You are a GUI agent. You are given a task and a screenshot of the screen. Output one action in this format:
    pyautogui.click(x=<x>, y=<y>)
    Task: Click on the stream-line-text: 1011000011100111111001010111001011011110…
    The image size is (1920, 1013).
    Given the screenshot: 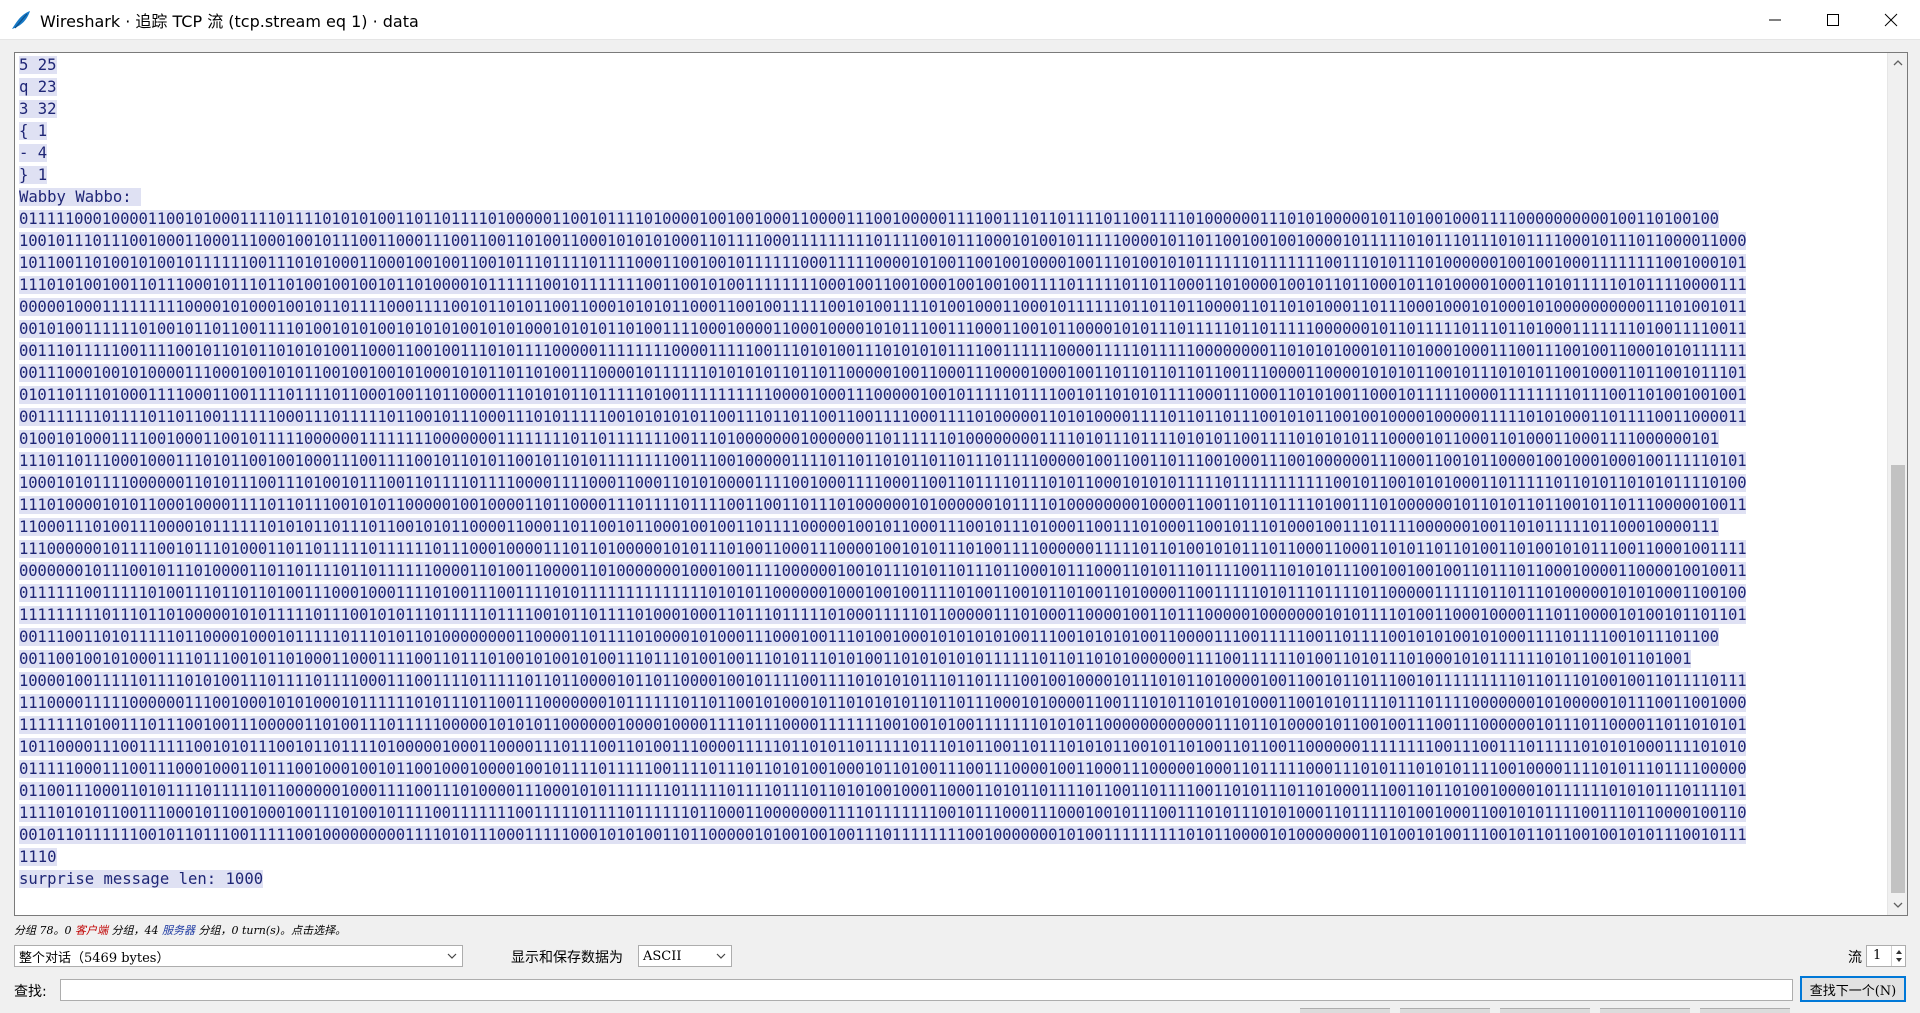 What is the action you would take?
    pyautogui.click(x=883, y=747)
    